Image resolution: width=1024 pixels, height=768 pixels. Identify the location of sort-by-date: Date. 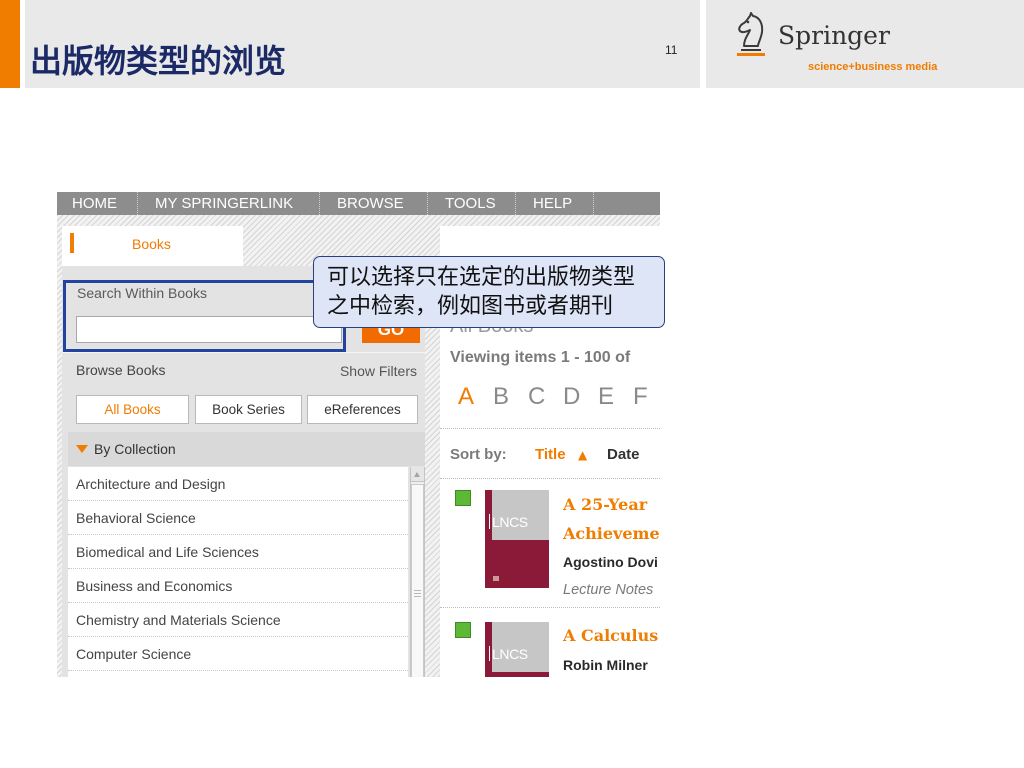
(623, 455).